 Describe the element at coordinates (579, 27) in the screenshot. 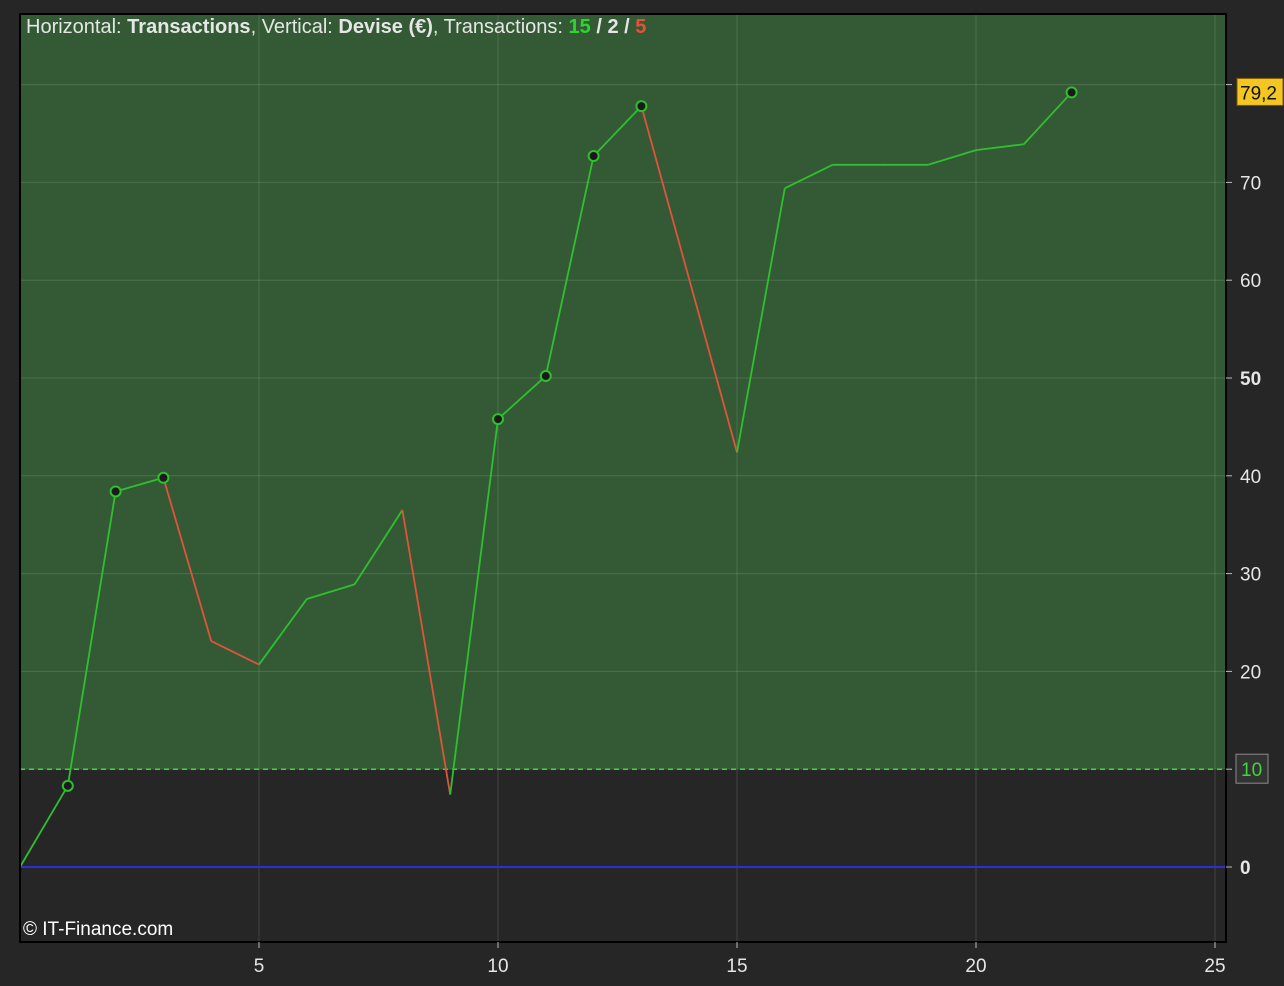

I see `wins-count: 15` at that location.